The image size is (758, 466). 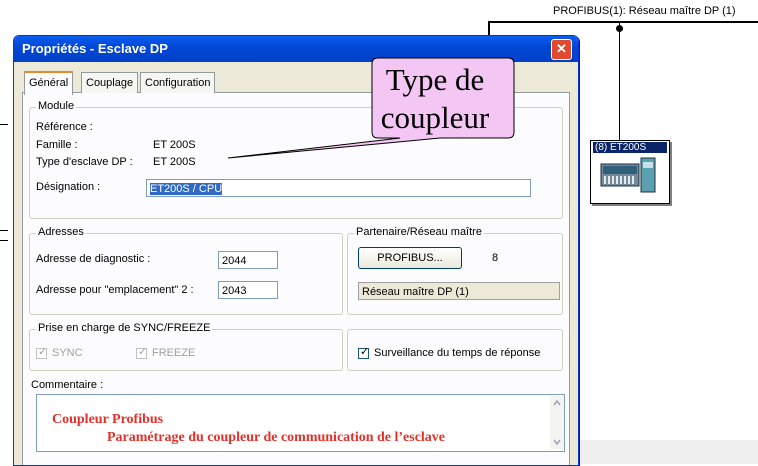 What do you see at coordinates (67, 353) in the screenshot?
I see `sync-label: SYNC` at bounding box center [67, 353].